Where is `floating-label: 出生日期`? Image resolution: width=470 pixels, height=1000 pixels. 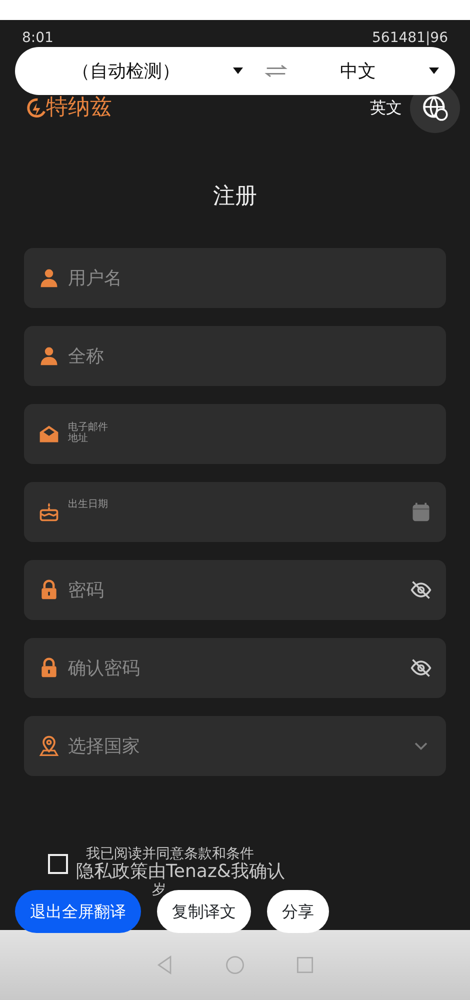
floating-label: 出生日期 is located at coordinates (88, 504).